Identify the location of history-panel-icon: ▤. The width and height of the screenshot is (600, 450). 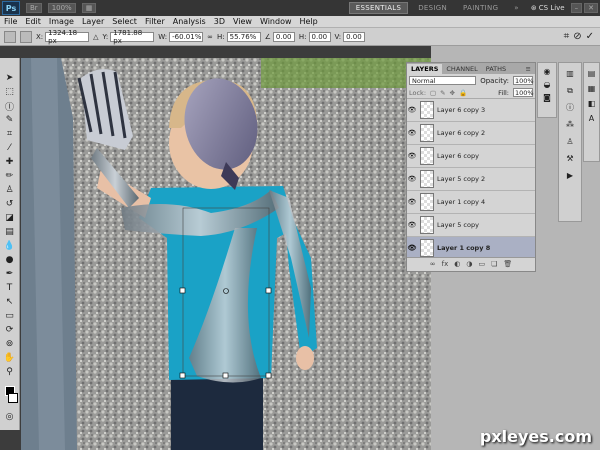
(591, 73).